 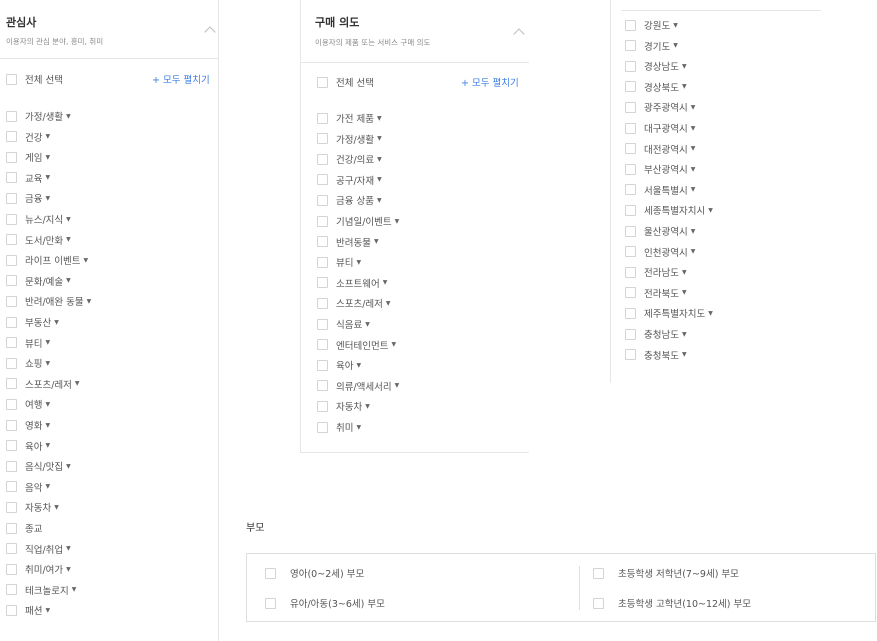 What do you see at coordinates (660, 190) in the screenshot?
I see `region-item: 서울특별시 ▼` at bounding box center [660, 190].